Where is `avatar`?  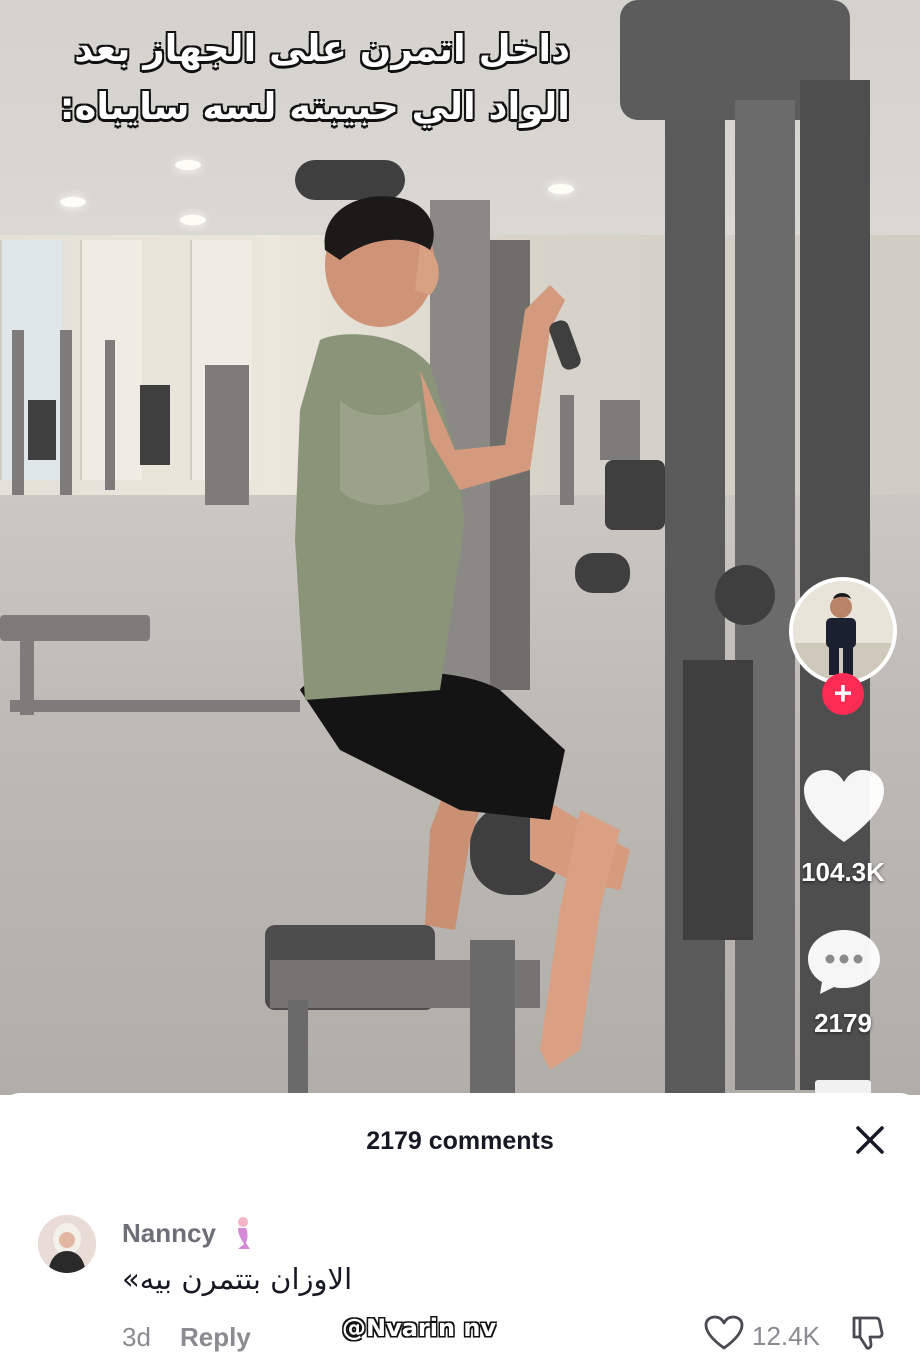
avatar is located at coordinates (67, 1244).